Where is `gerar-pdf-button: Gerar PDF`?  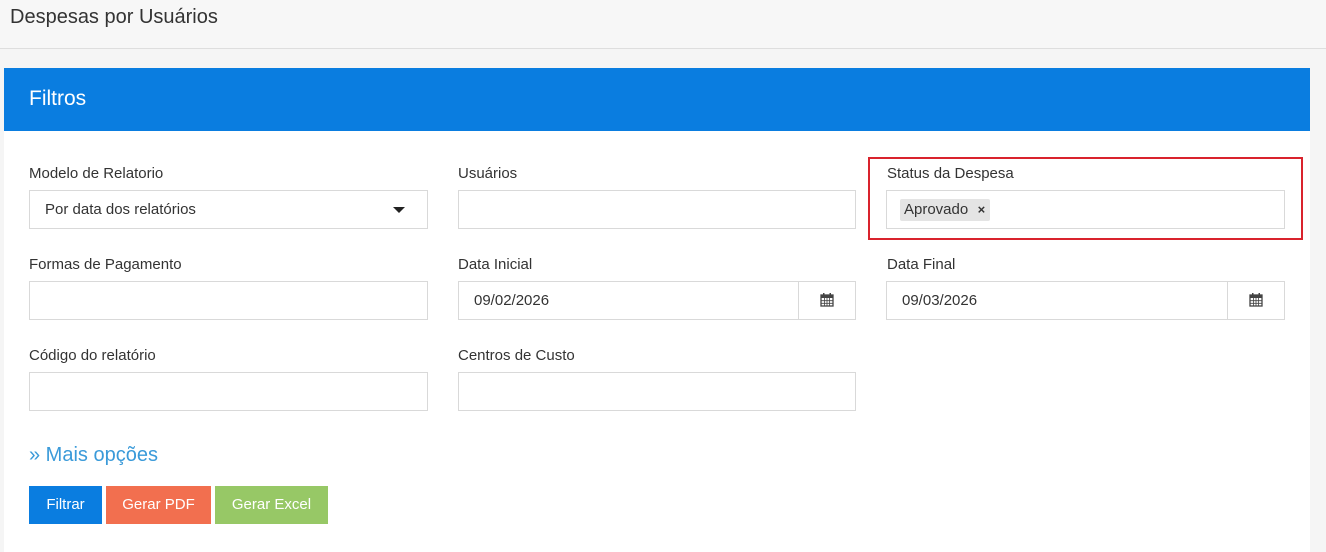 gerar-pdf-button: Gerar PDF is located at coordinates (158, 505).